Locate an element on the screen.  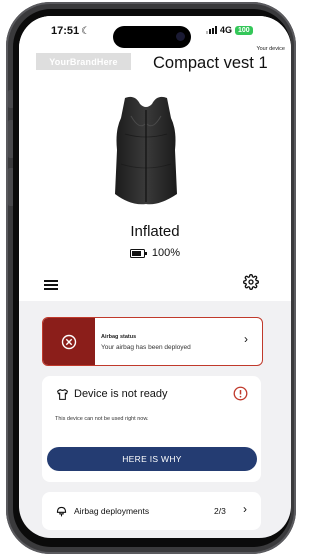
device-caption: Your device is located at coordinates (270, 49).